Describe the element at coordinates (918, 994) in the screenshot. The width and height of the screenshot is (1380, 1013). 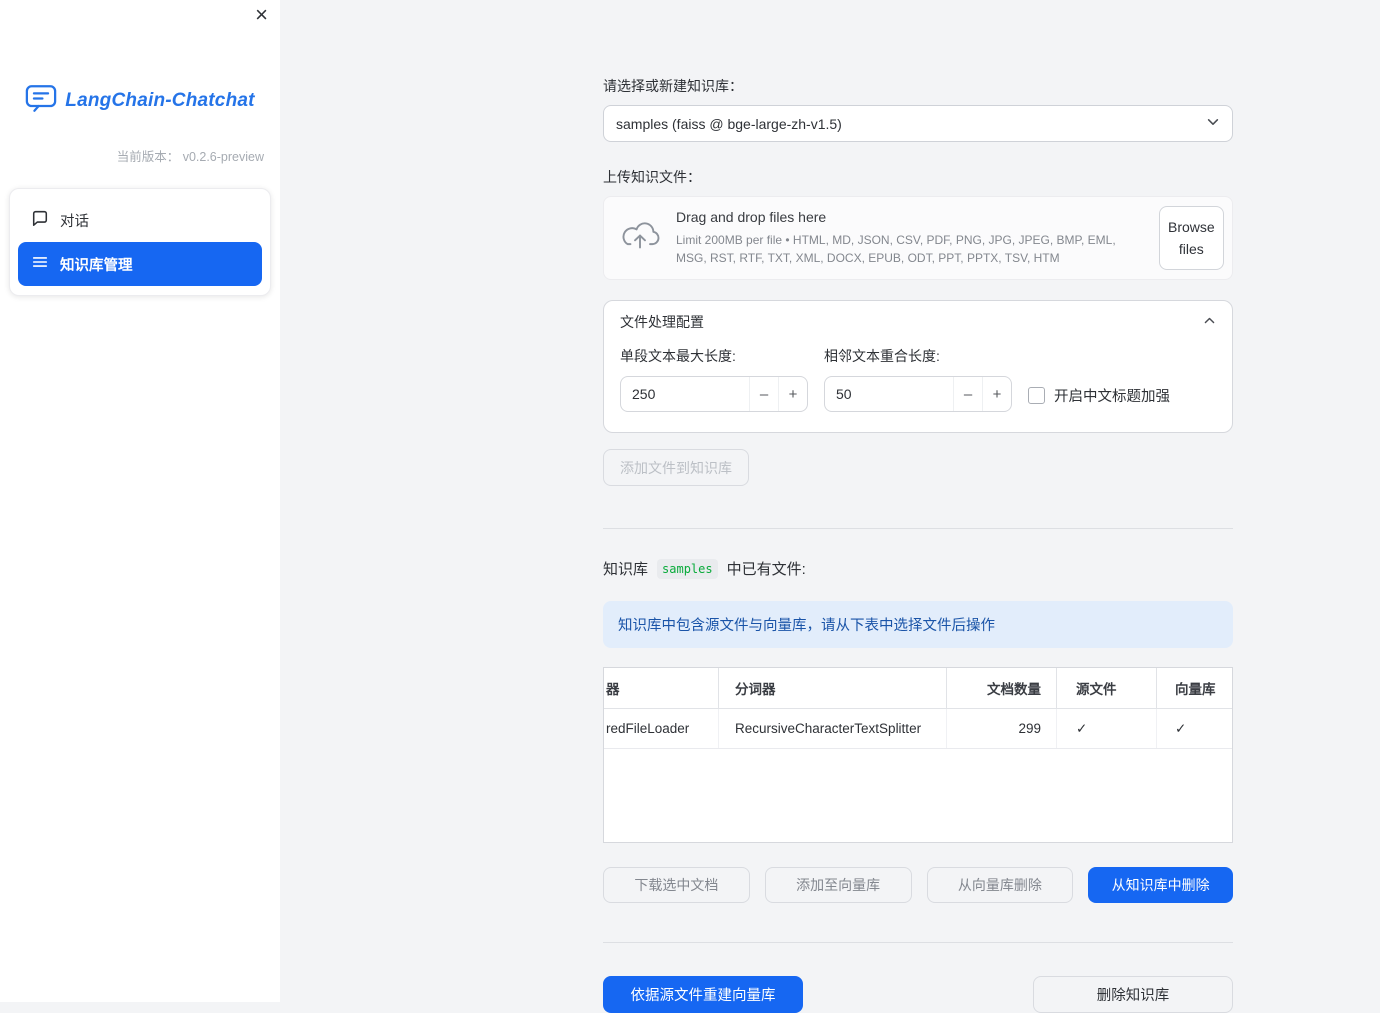
I see `kb-management-actions: 依据源文件重建向量库 删除知识库` at that location.